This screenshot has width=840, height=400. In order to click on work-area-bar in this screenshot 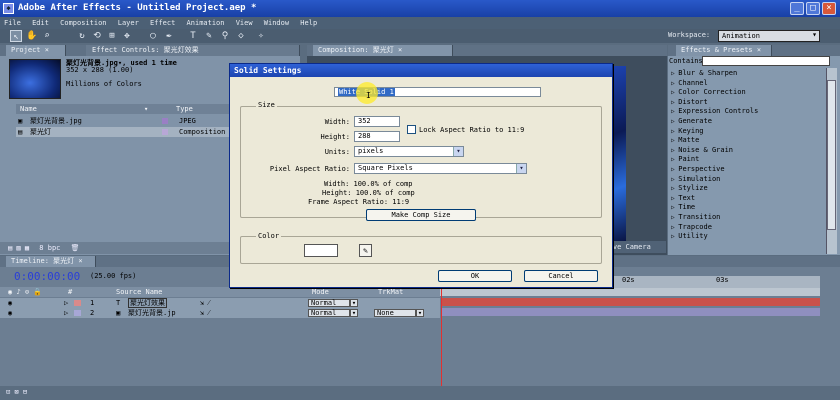, I will do `click(630, 292)`.